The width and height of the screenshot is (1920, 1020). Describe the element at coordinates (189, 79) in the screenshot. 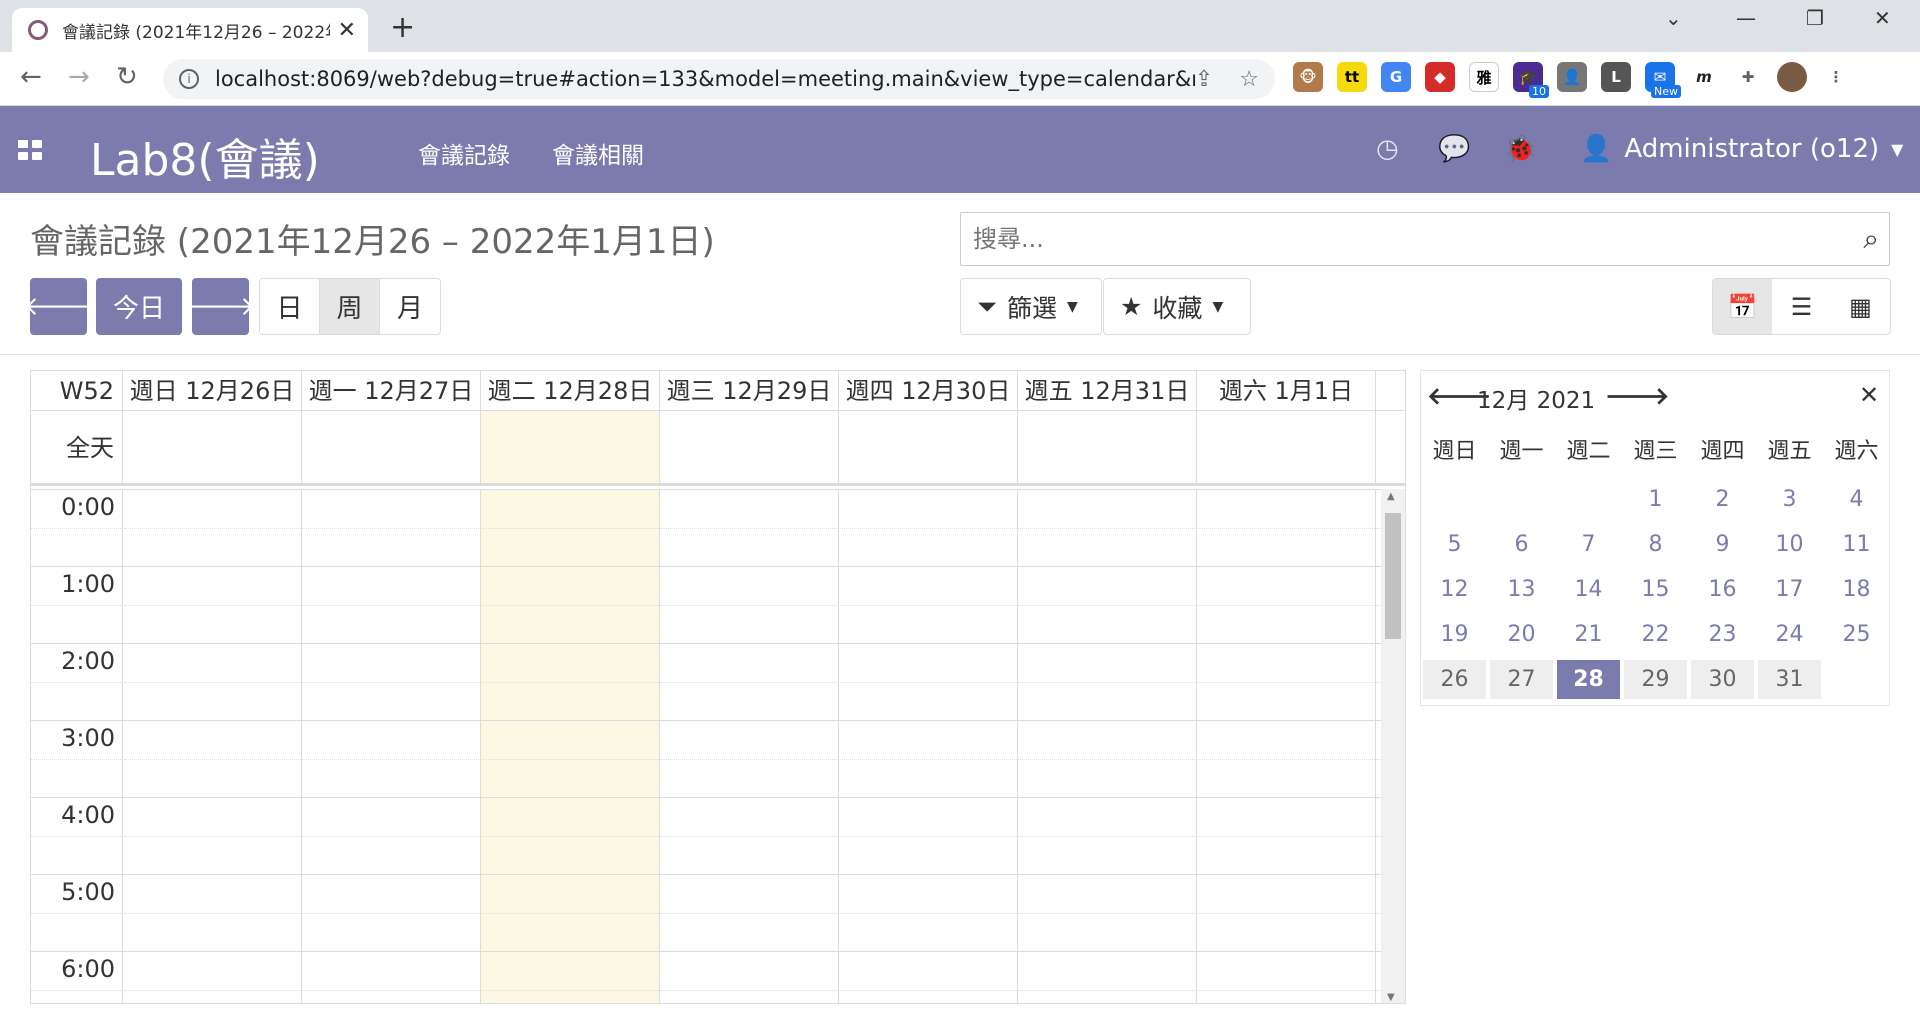

I see `site-info-icon: i` at that location.